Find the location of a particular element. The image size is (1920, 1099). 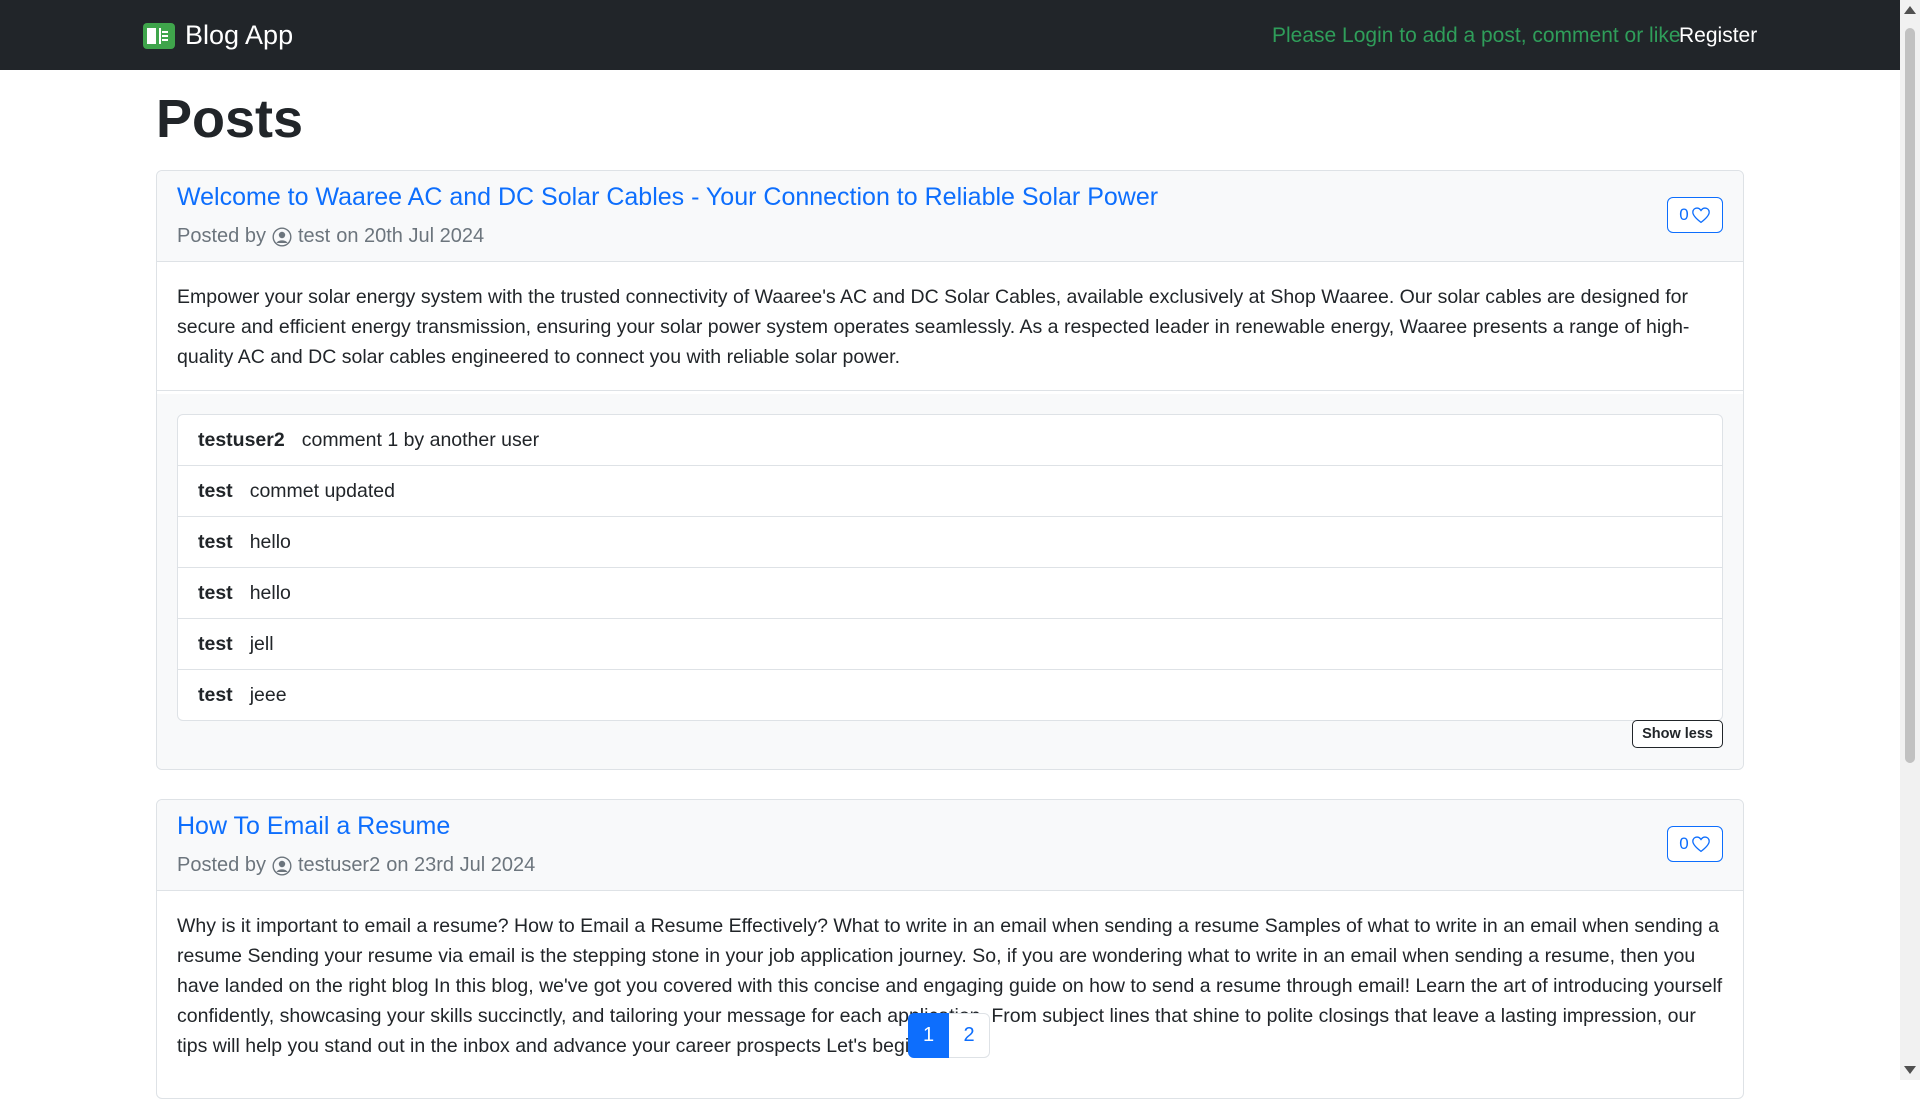

page-link-1: 1 is located at coordinates (928, 1035).